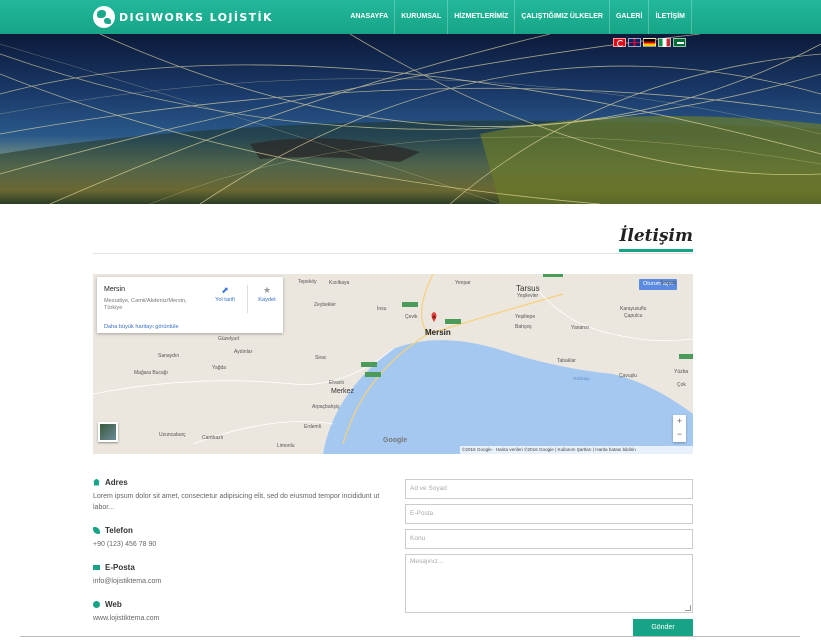  I want to click on map-city-label: Mersin, so click(438, 332).